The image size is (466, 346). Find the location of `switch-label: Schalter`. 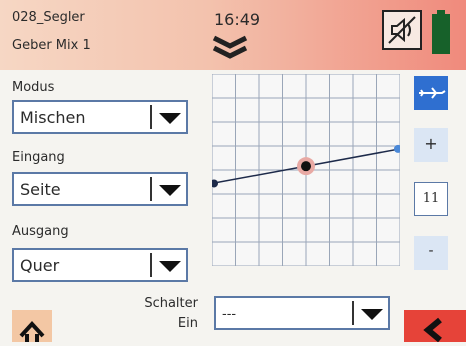

switch-label: Schalter is located at coordinates (171, 303).